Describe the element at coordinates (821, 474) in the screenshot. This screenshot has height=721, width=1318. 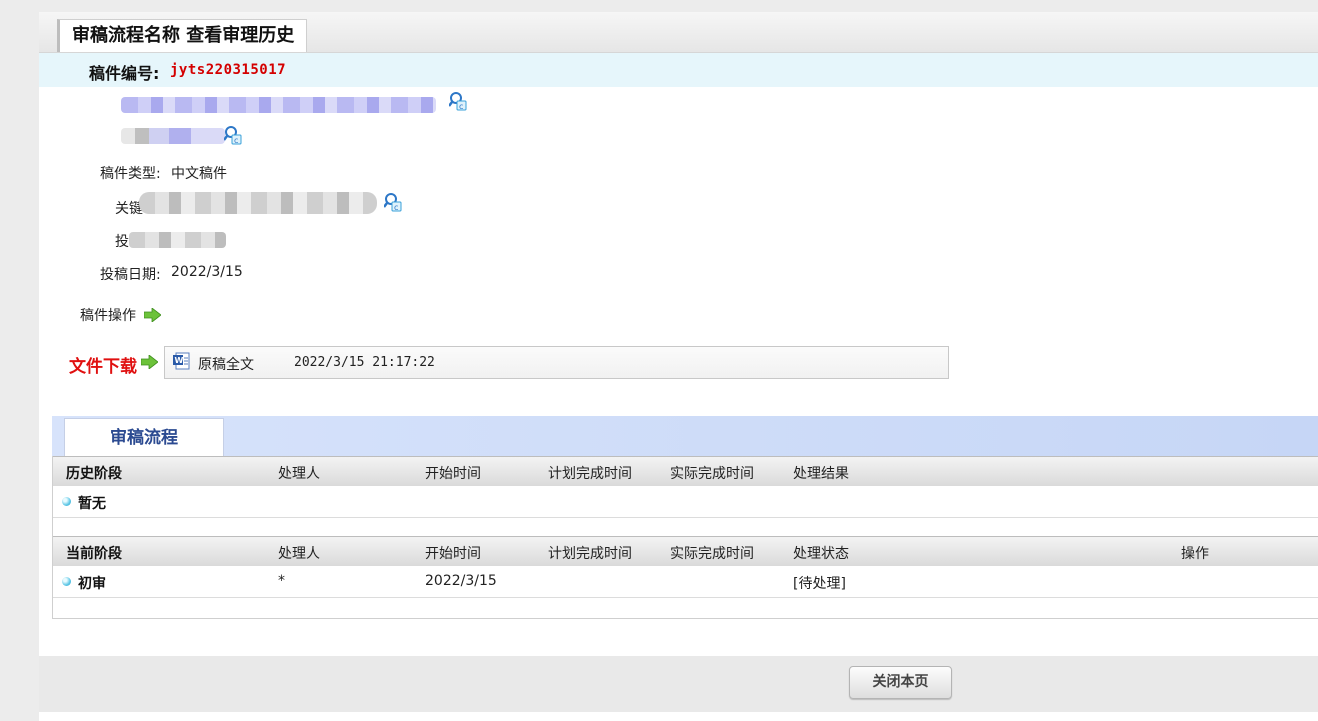
I see `history-result-header: 处理结果` at that location.